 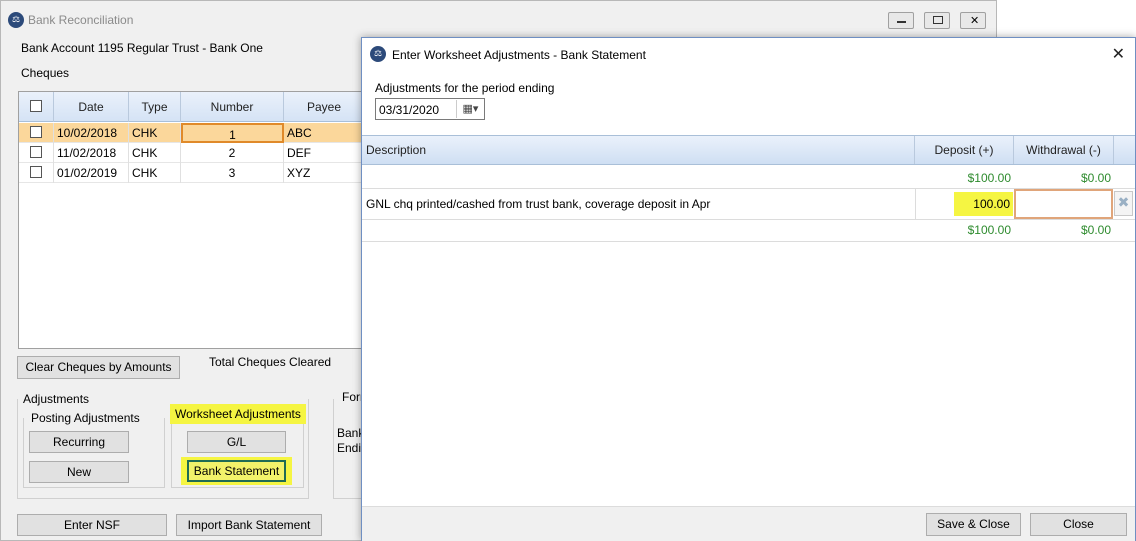 What do you see at coordinates (748, 523) in the screenshot?
I see `dialog-footer: Save & Close Close` at bounding box center [748, 523].